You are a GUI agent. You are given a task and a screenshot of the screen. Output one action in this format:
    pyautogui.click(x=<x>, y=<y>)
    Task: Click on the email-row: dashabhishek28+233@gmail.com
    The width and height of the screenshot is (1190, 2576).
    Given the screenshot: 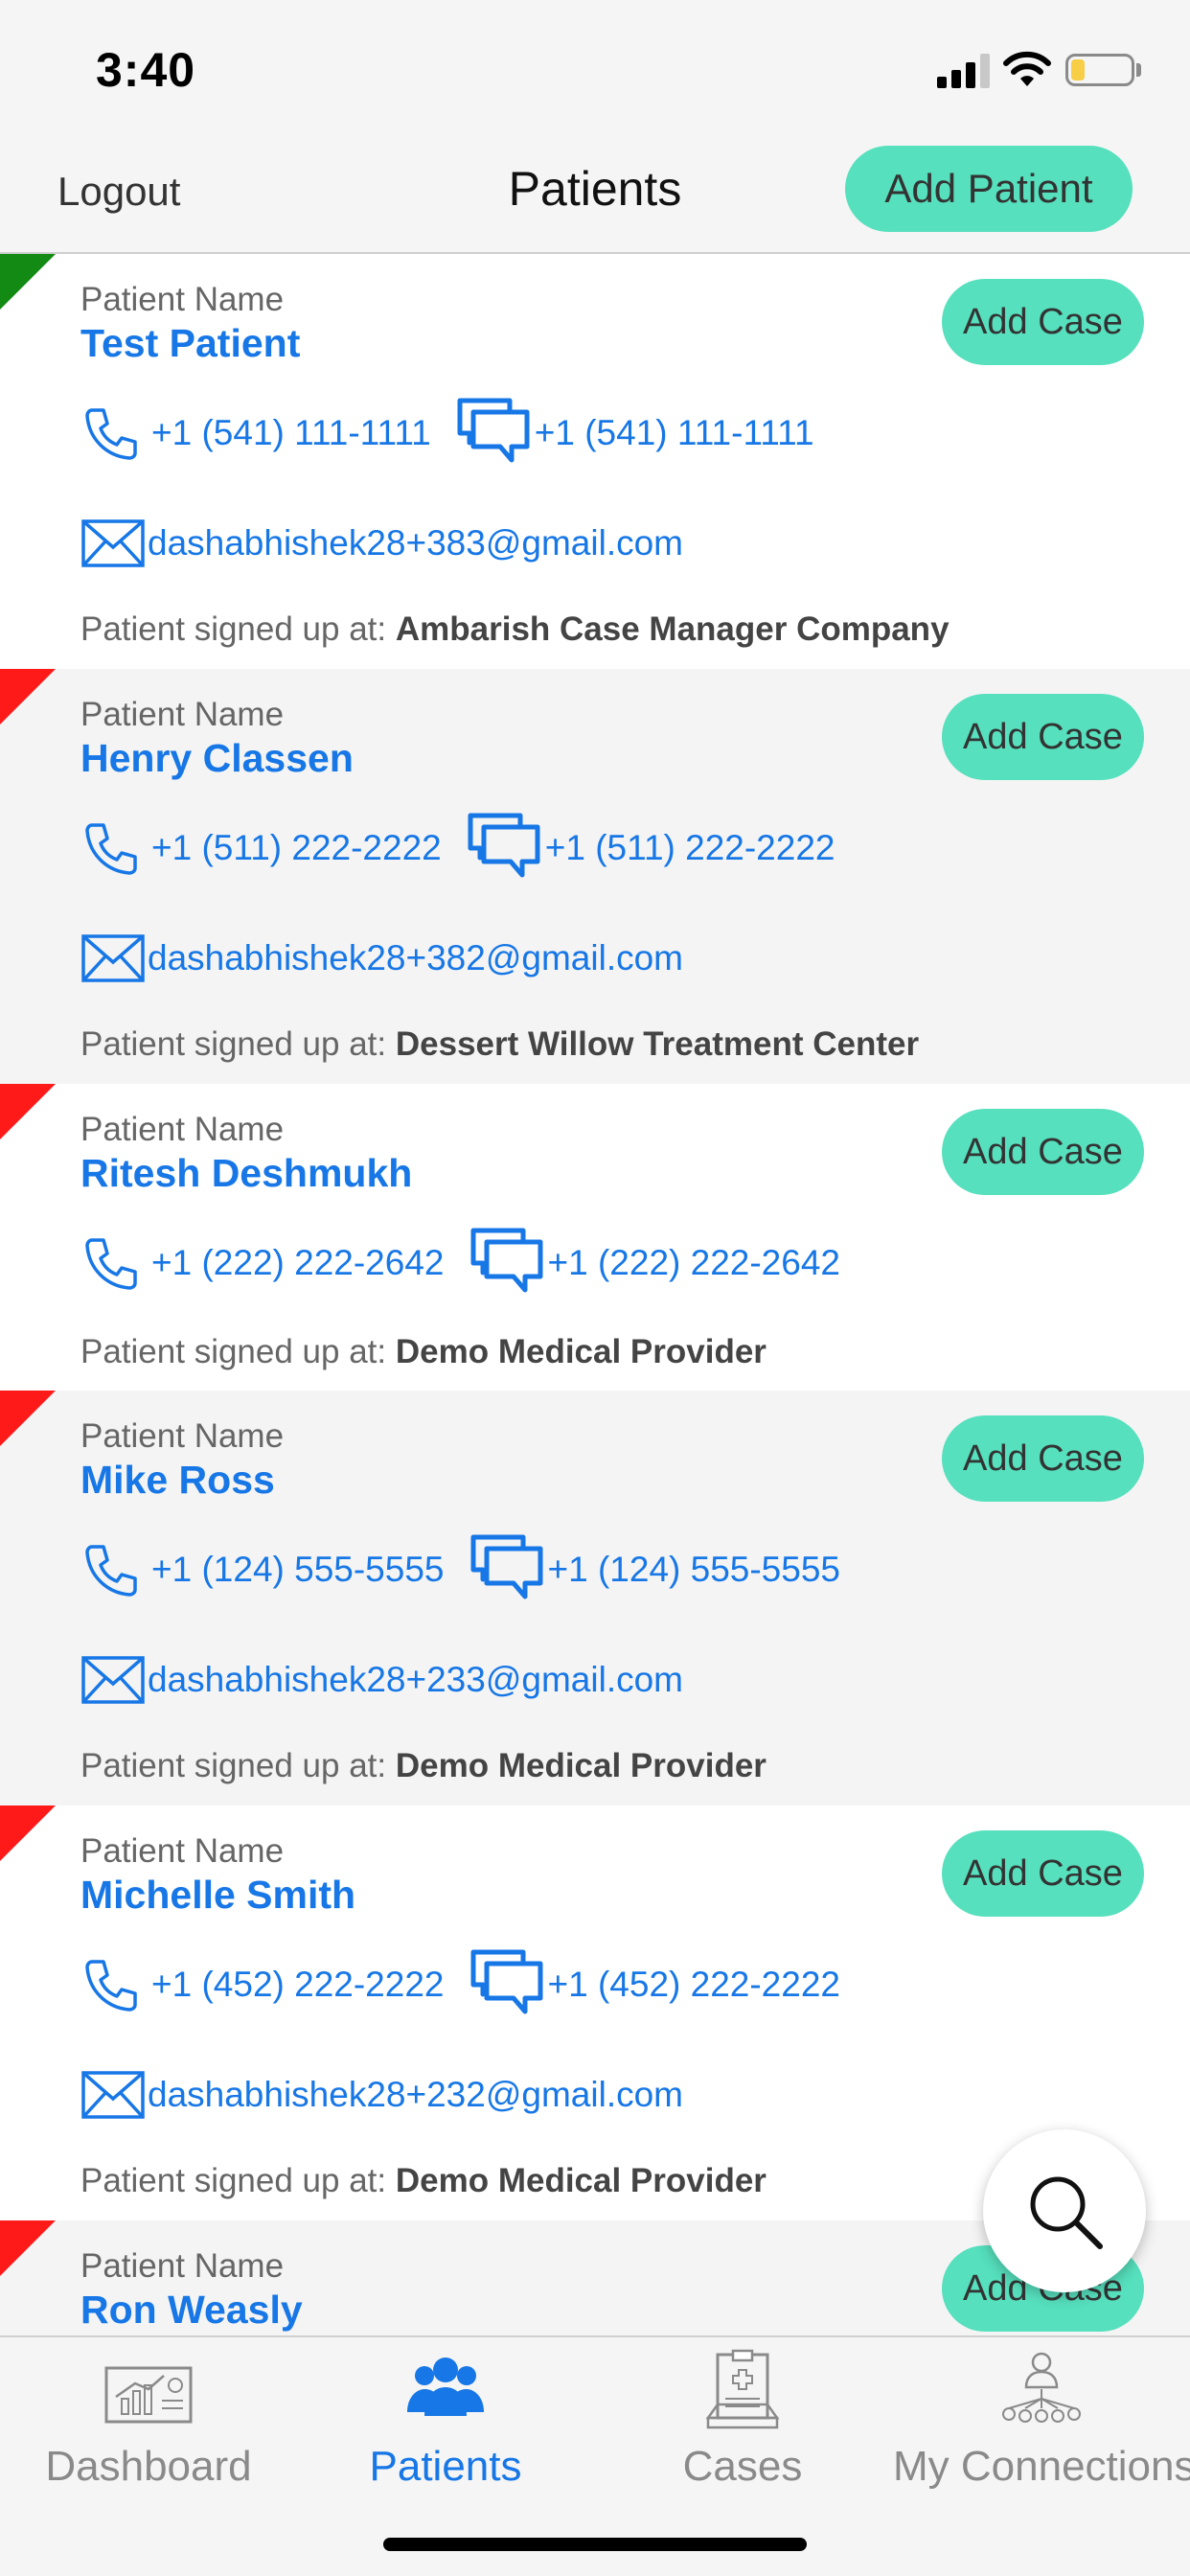 What is the action you would take?
    pyautogui.click(x=382, y=1680)
    